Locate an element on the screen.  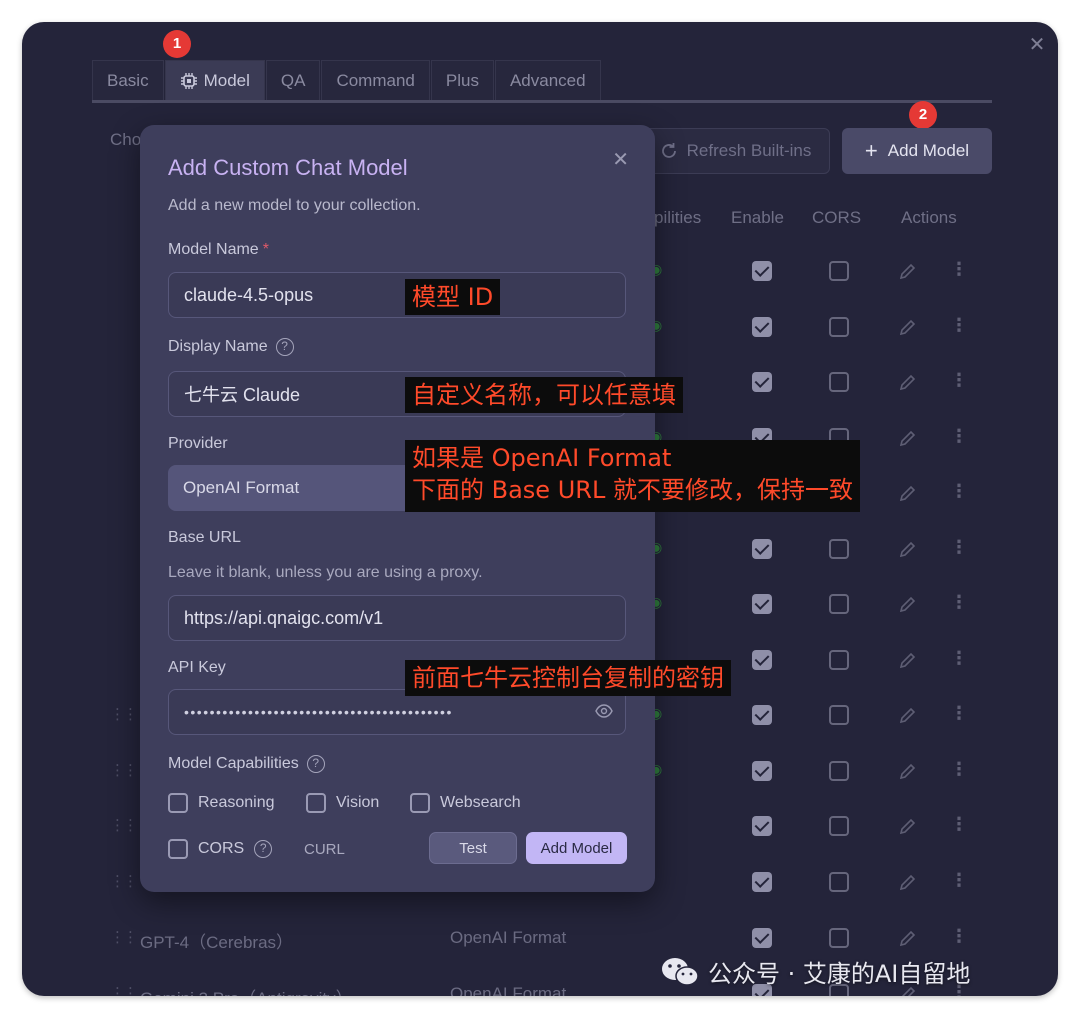
websearch-checkbox: Websearch is located at coordinates (465, 803).